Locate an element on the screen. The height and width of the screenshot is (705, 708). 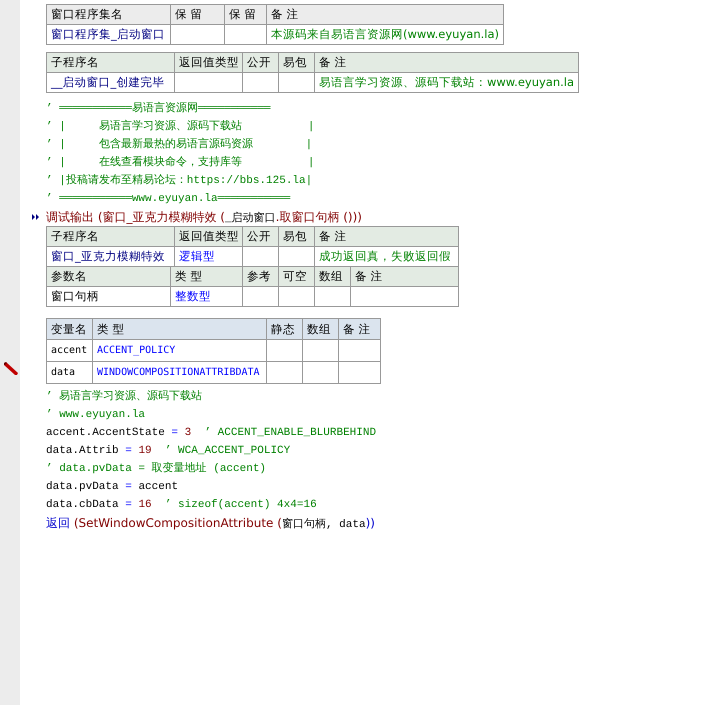
table-cell: accent is located at coordinates (70, 351).